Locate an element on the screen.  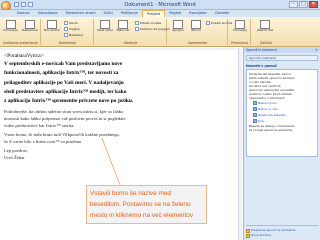
track-changes-icon is located at coordinates (105, 24).